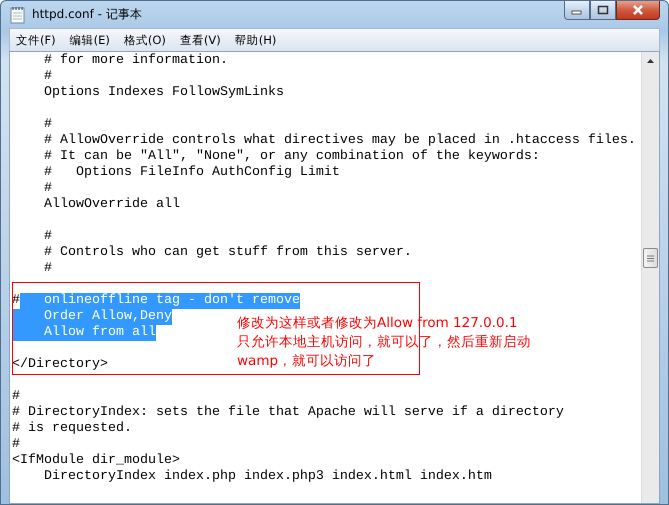  What do you see at coordinates (256, 40) in the screenshot?
I see `menu-item: 帮助(H)` at bounding box center [256, 40].